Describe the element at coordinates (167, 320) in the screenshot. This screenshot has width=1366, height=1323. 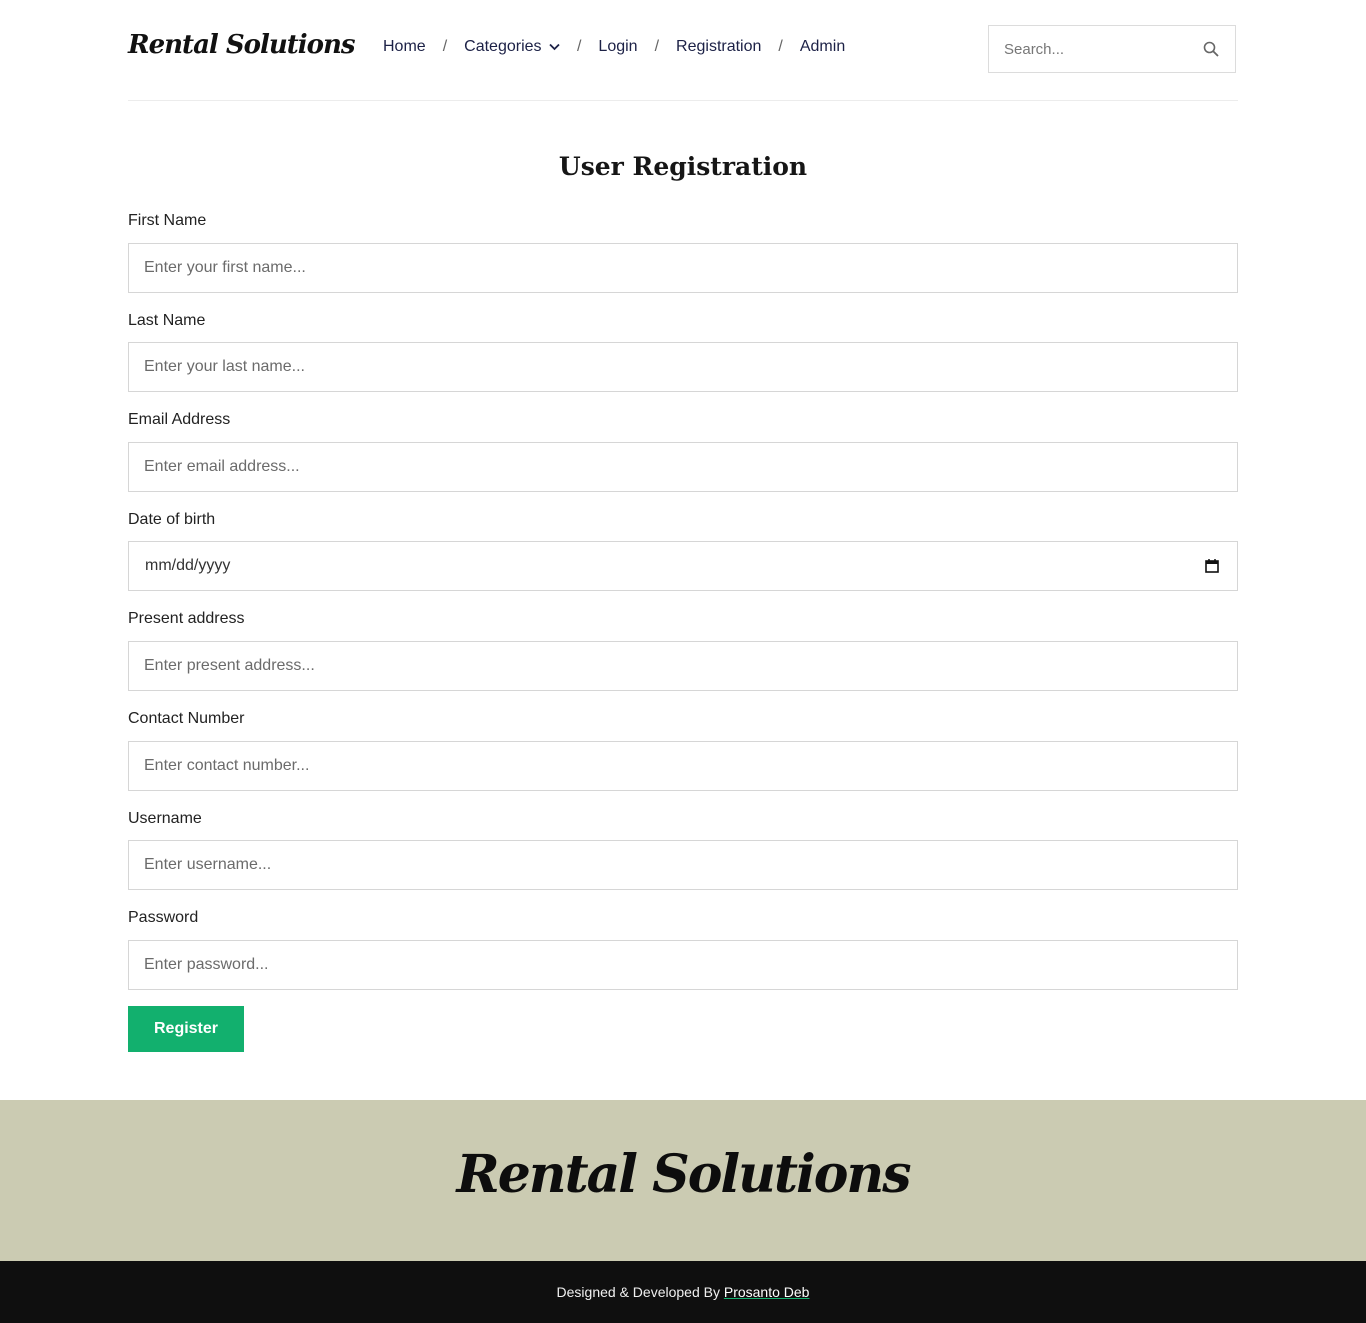
I see `last-name-label: Last Name` at that location.